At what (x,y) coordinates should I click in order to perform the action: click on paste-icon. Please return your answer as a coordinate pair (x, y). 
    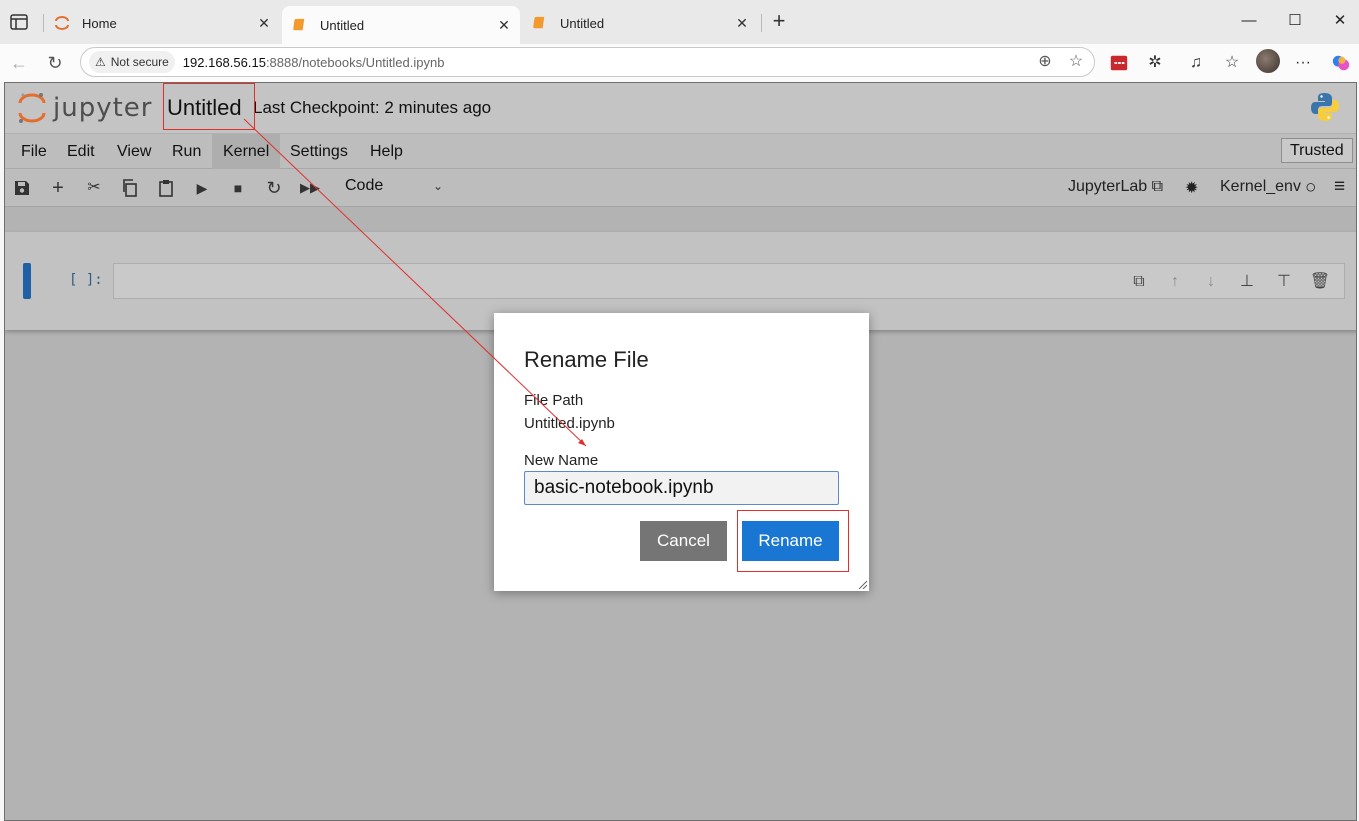
    Looking at the image, I should click on (166, 188).